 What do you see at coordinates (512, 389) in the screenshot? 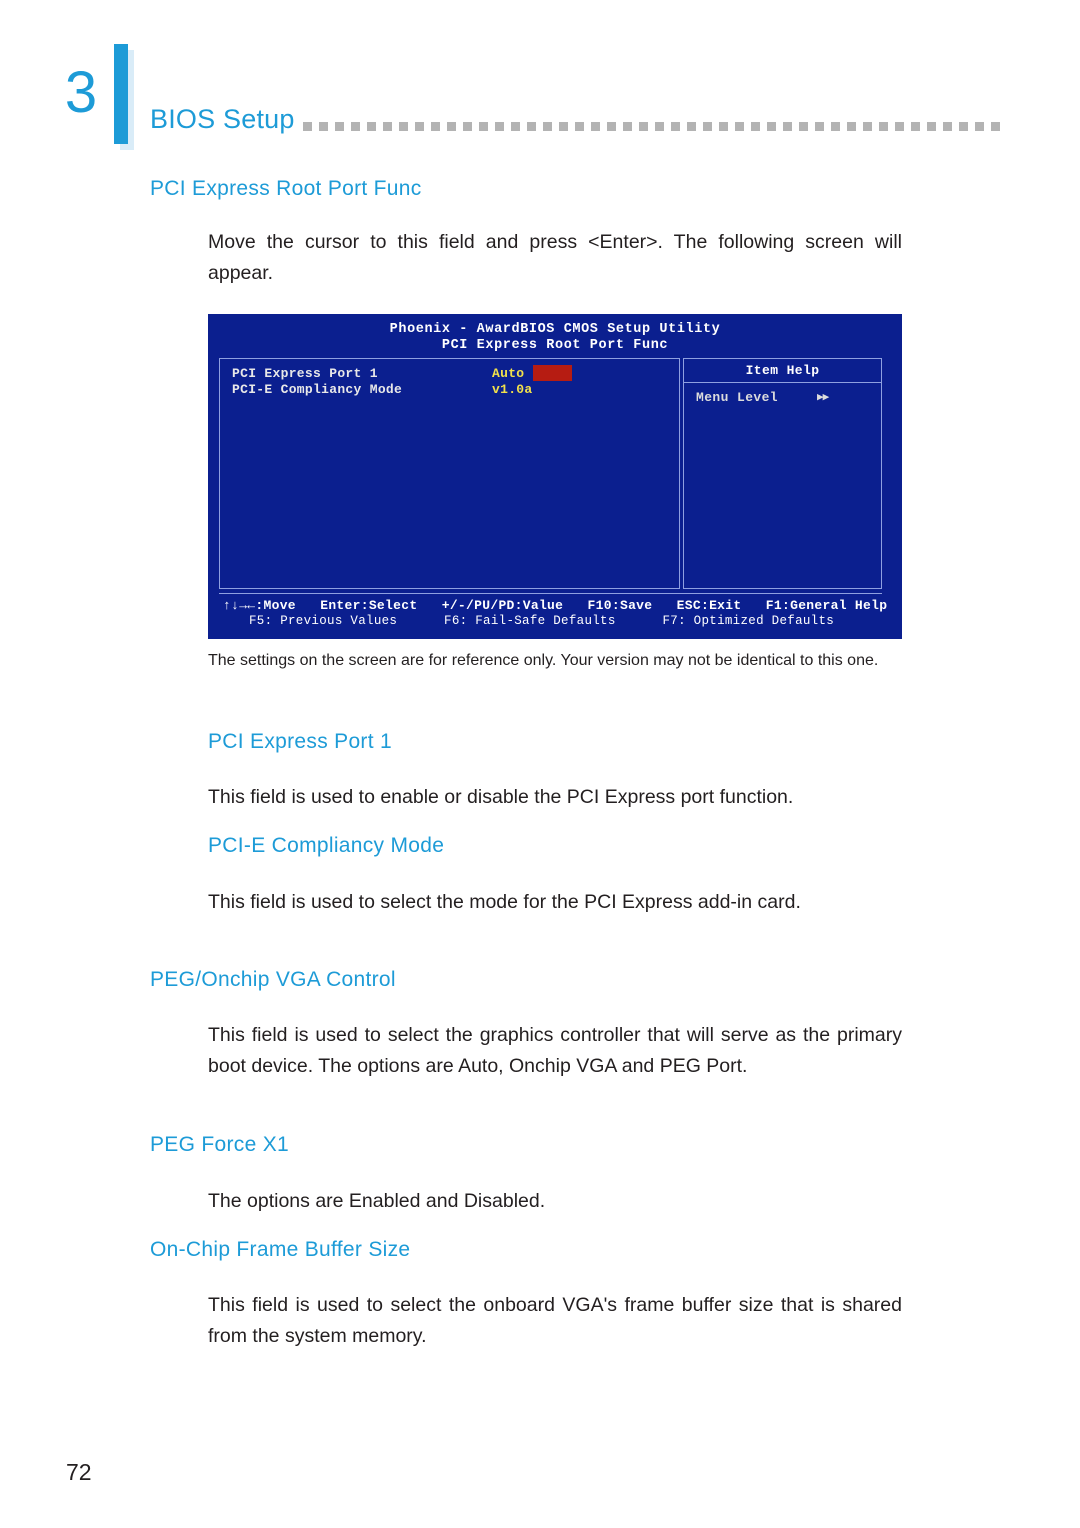
I see `bios-setting-value-pcie-compliancy-mode: v1.0a` at bounding box center [512, 389].